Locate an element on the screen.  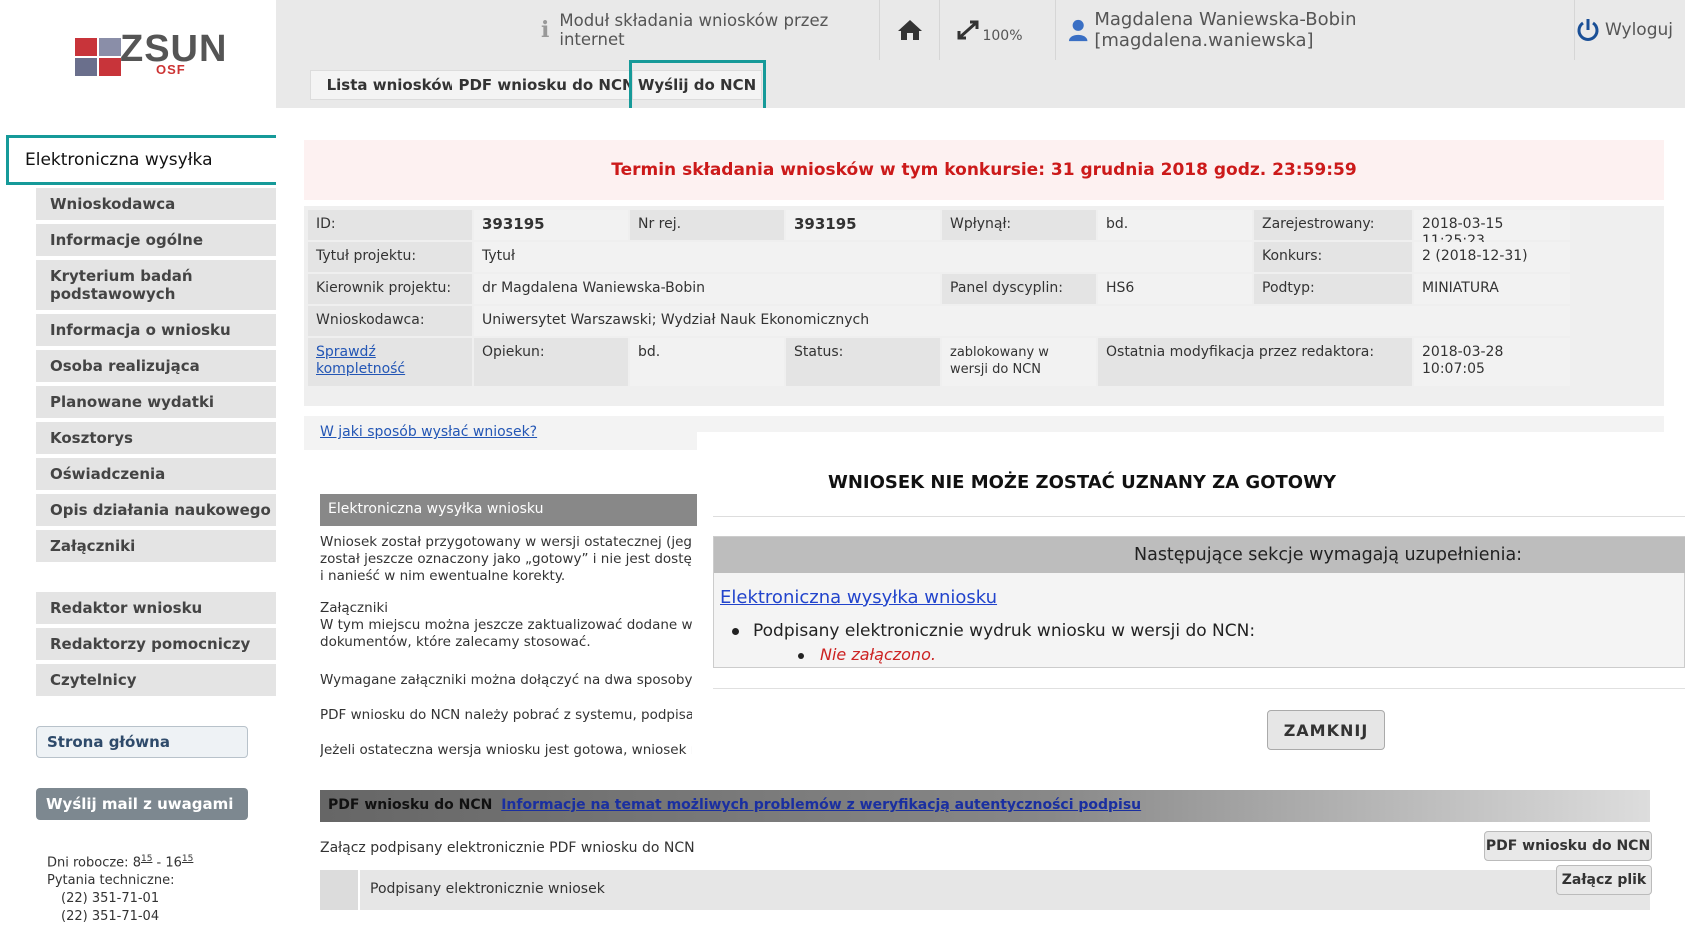
tab-highlight-frame is located at coordinates (697, 85).